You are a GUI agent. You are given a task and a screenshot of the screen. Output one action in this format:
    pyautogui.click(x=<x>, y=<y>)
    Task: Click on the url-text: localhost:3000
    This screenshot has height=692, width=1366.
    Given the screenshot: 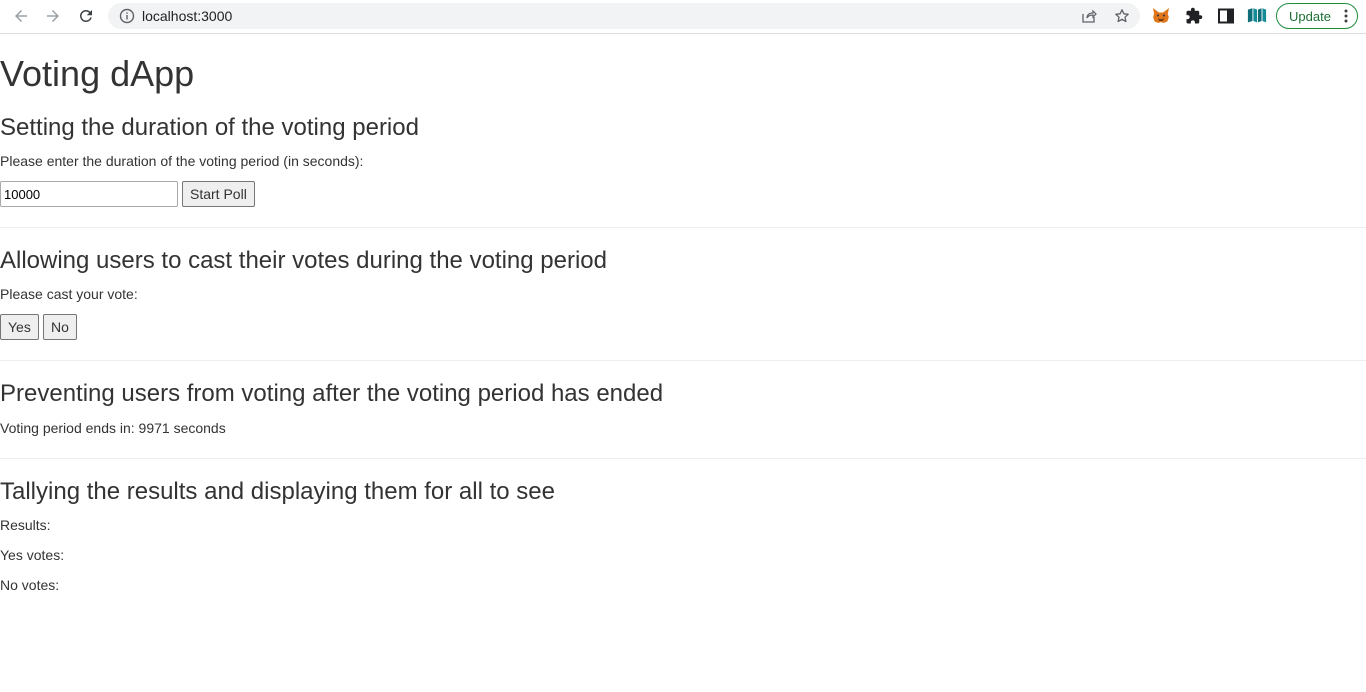 What is the action you would take?
    pyautogui.click(x=187, y=16)
    